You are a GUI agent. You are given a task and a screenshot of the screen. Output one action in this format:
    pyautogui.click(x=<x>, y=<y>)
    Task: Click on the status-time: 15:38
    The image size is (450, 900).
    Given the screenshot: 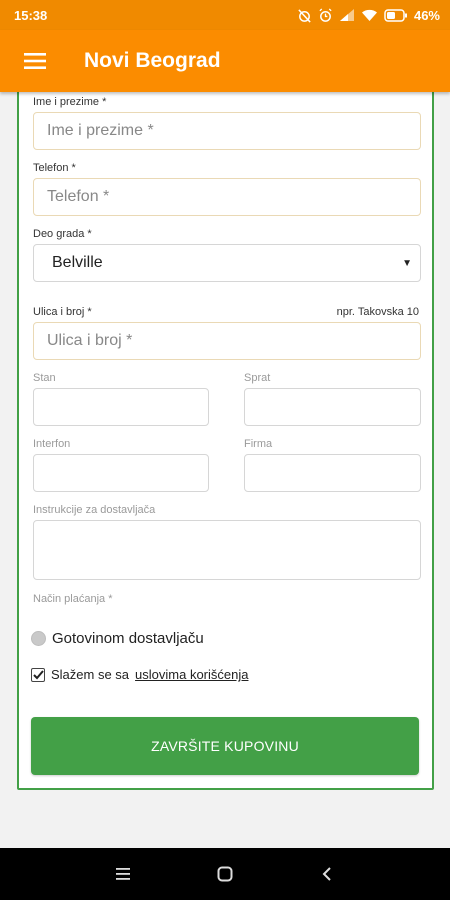 What is the action you would take?
    pyautogui.click(x=31, y=15)
    